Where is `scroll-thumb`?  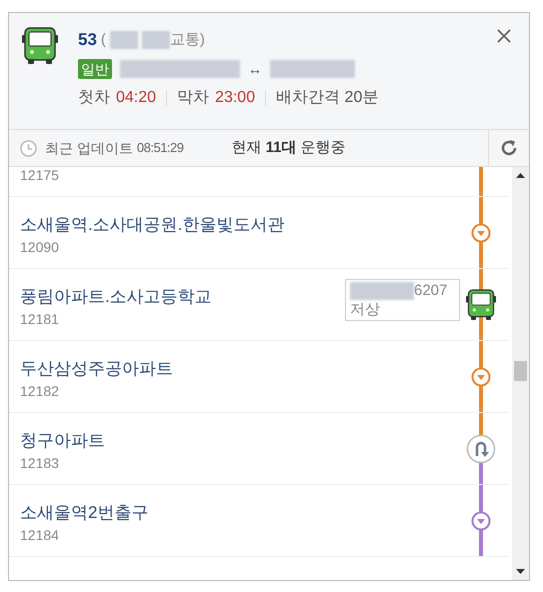
scroll-thumb is located at coordinates (520, 371).